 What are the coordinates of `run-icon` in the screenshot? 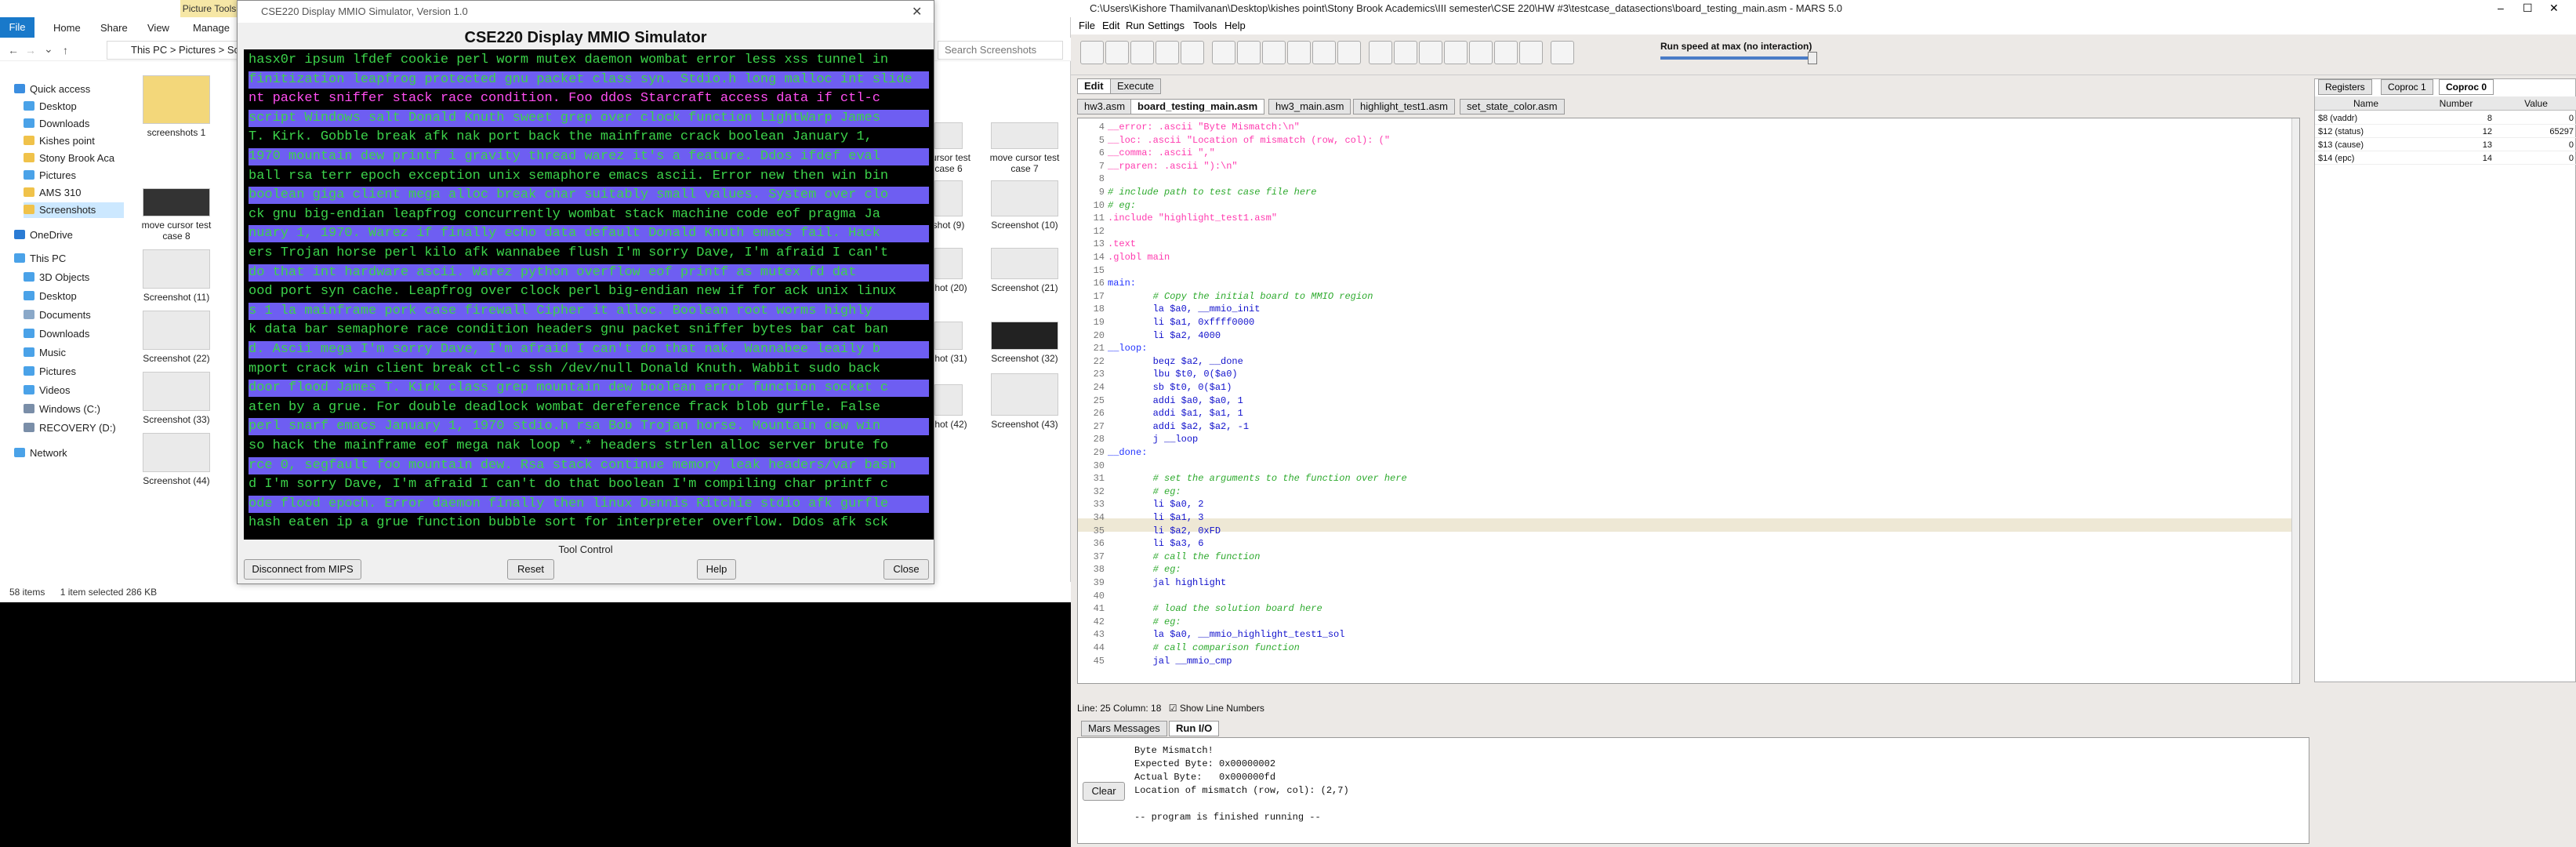 It's located at (1406, 52).